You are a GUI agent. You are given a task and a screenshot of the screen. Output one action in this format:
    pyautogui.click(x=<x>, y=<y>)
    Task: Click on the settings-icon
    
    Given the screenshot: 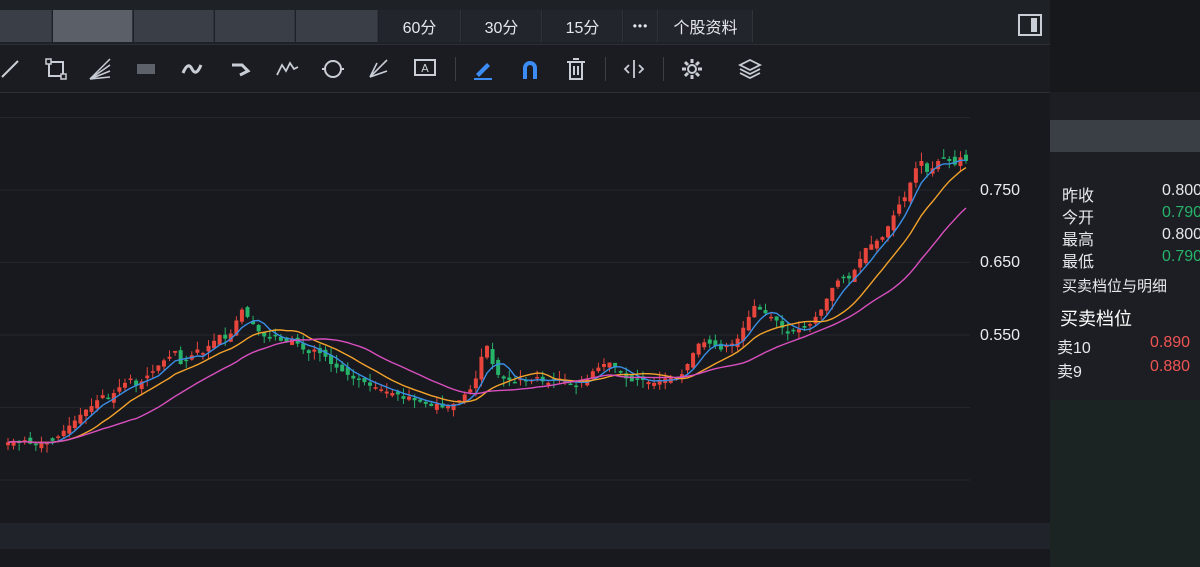 What is the action you would take?
    pyautogui.click(x=692, y=69)
    